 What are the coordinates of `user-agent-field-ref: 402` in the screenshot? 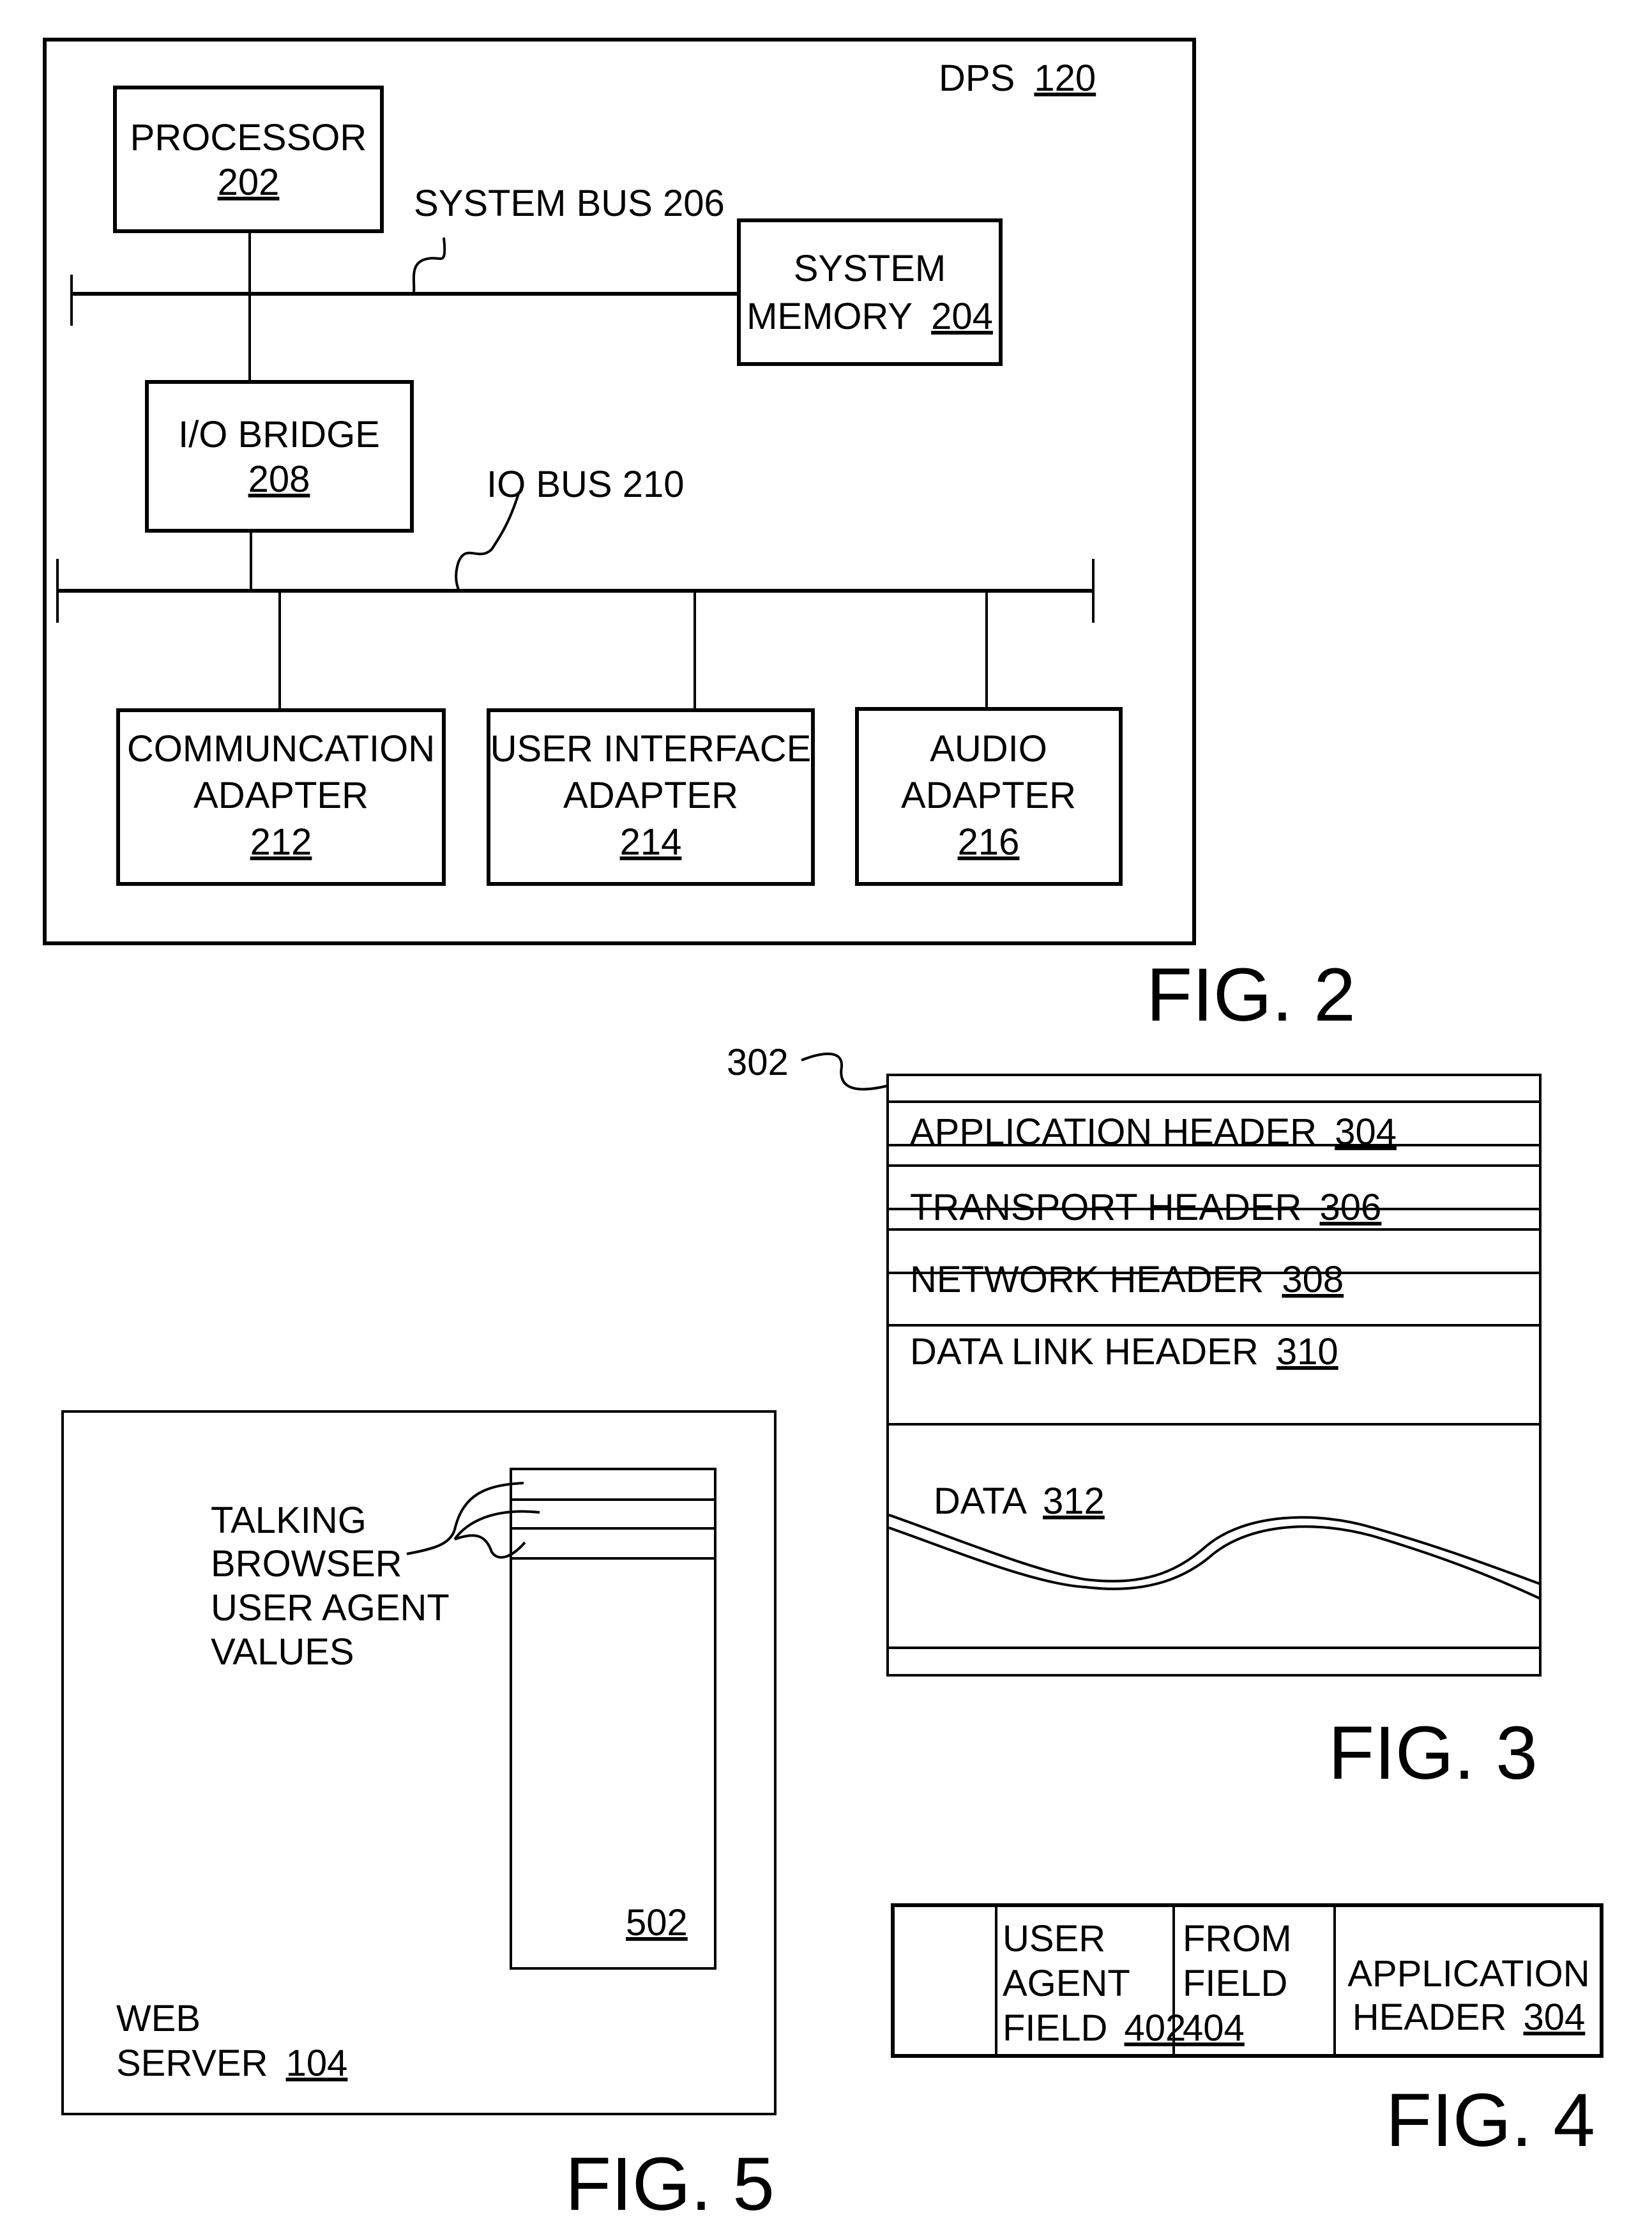 It's located at (1156, 2028).